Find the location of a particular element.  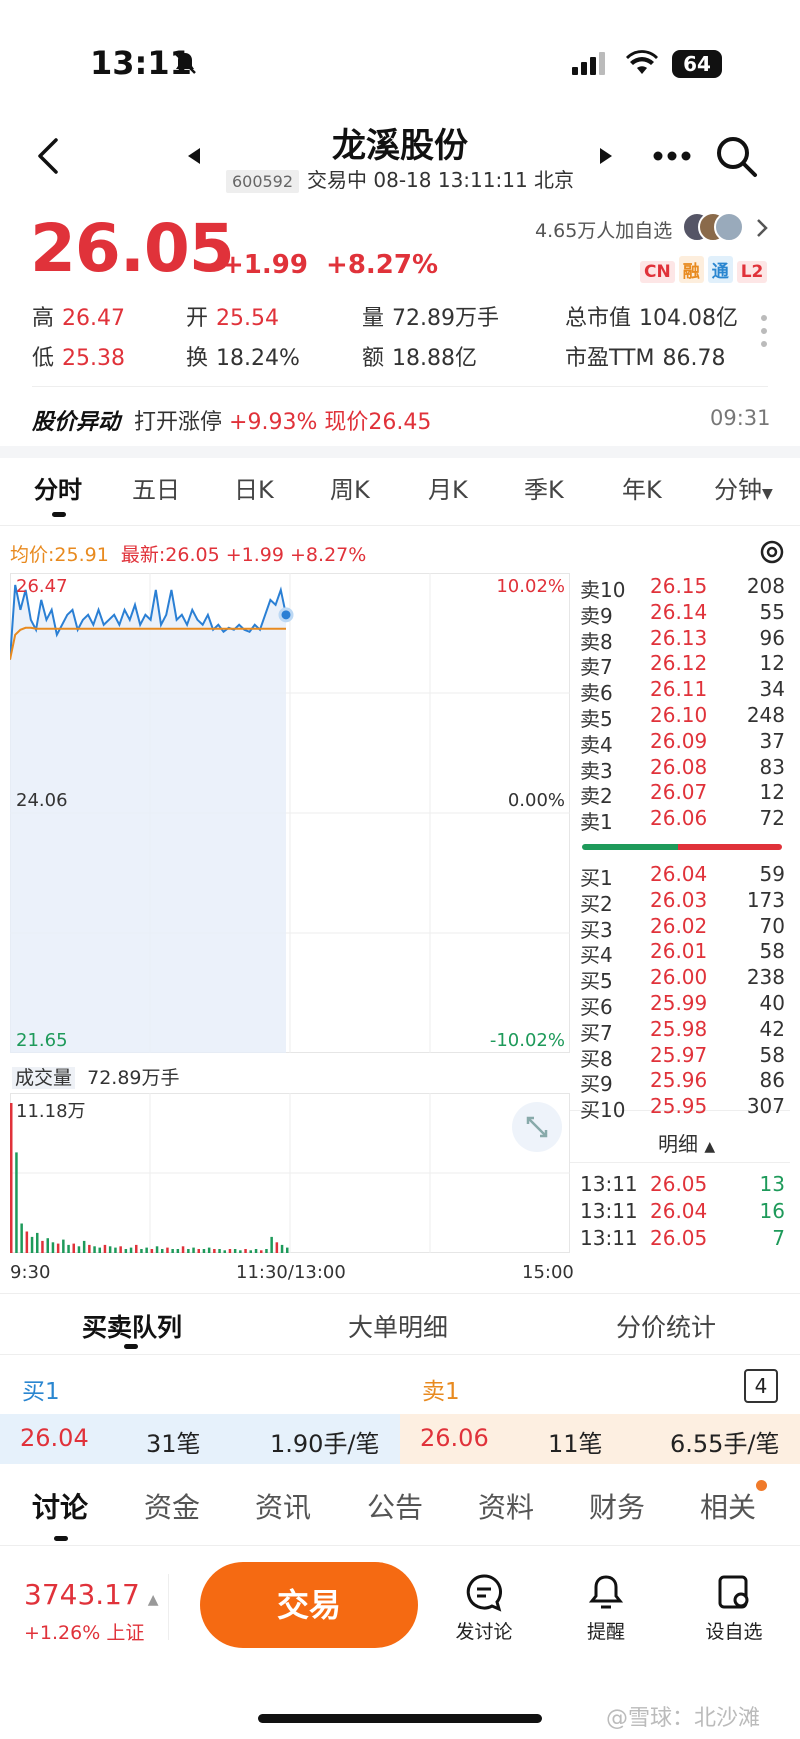

order-level-label: 买3 is located at coordinates (596, 929).